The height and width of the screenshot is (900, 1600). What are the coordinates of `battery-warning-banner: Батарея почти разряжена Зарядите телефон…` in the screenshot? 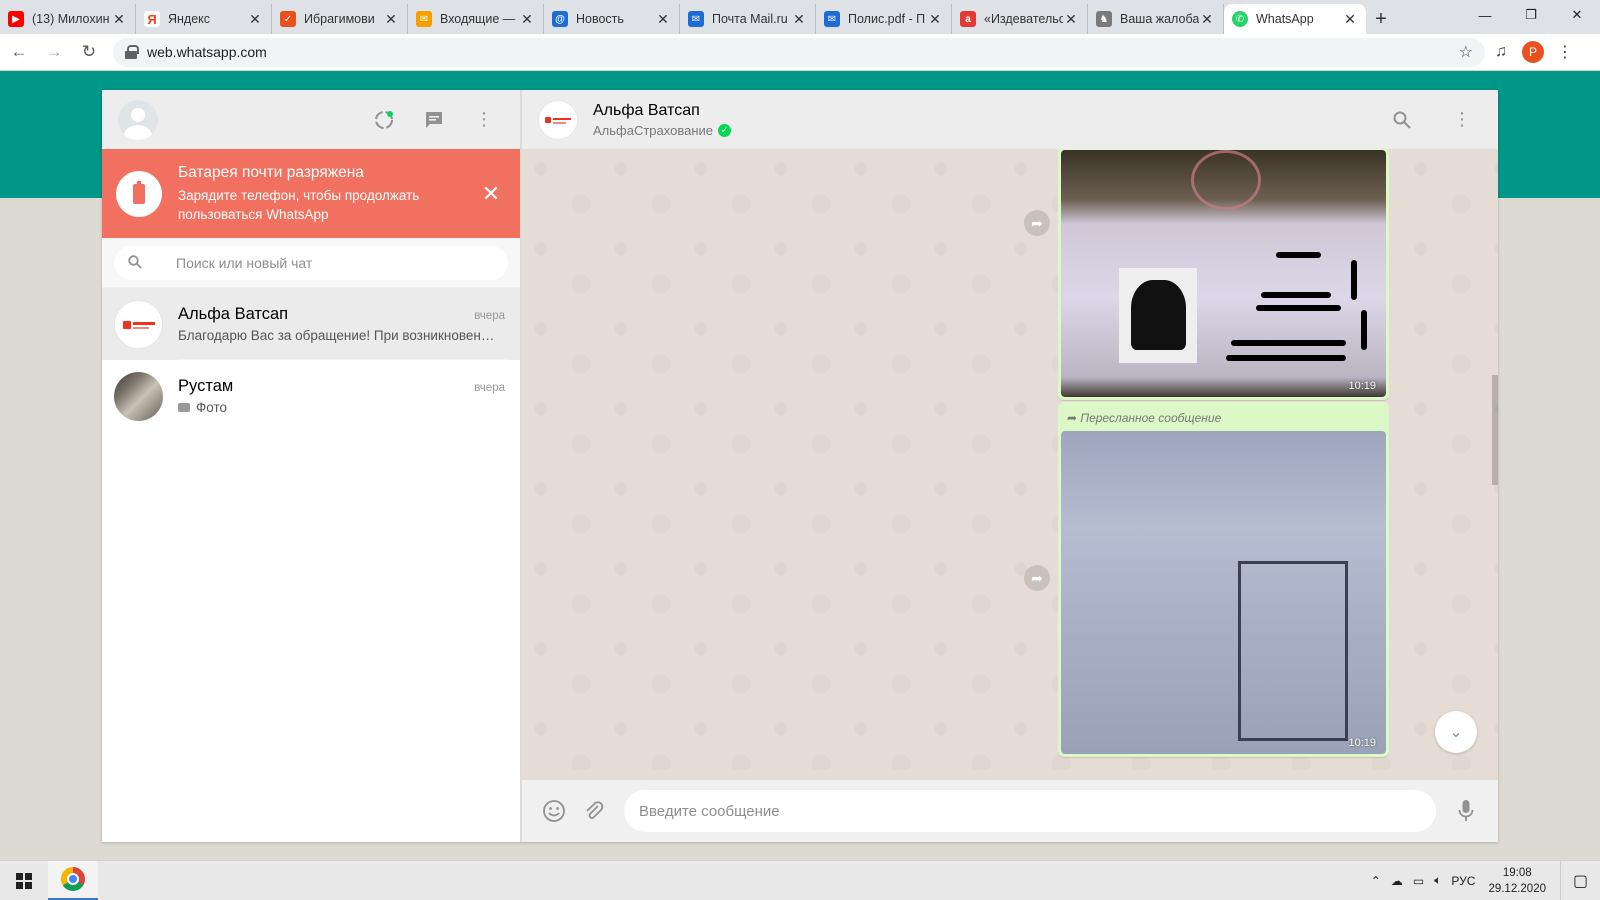 It's located at (311, 193).